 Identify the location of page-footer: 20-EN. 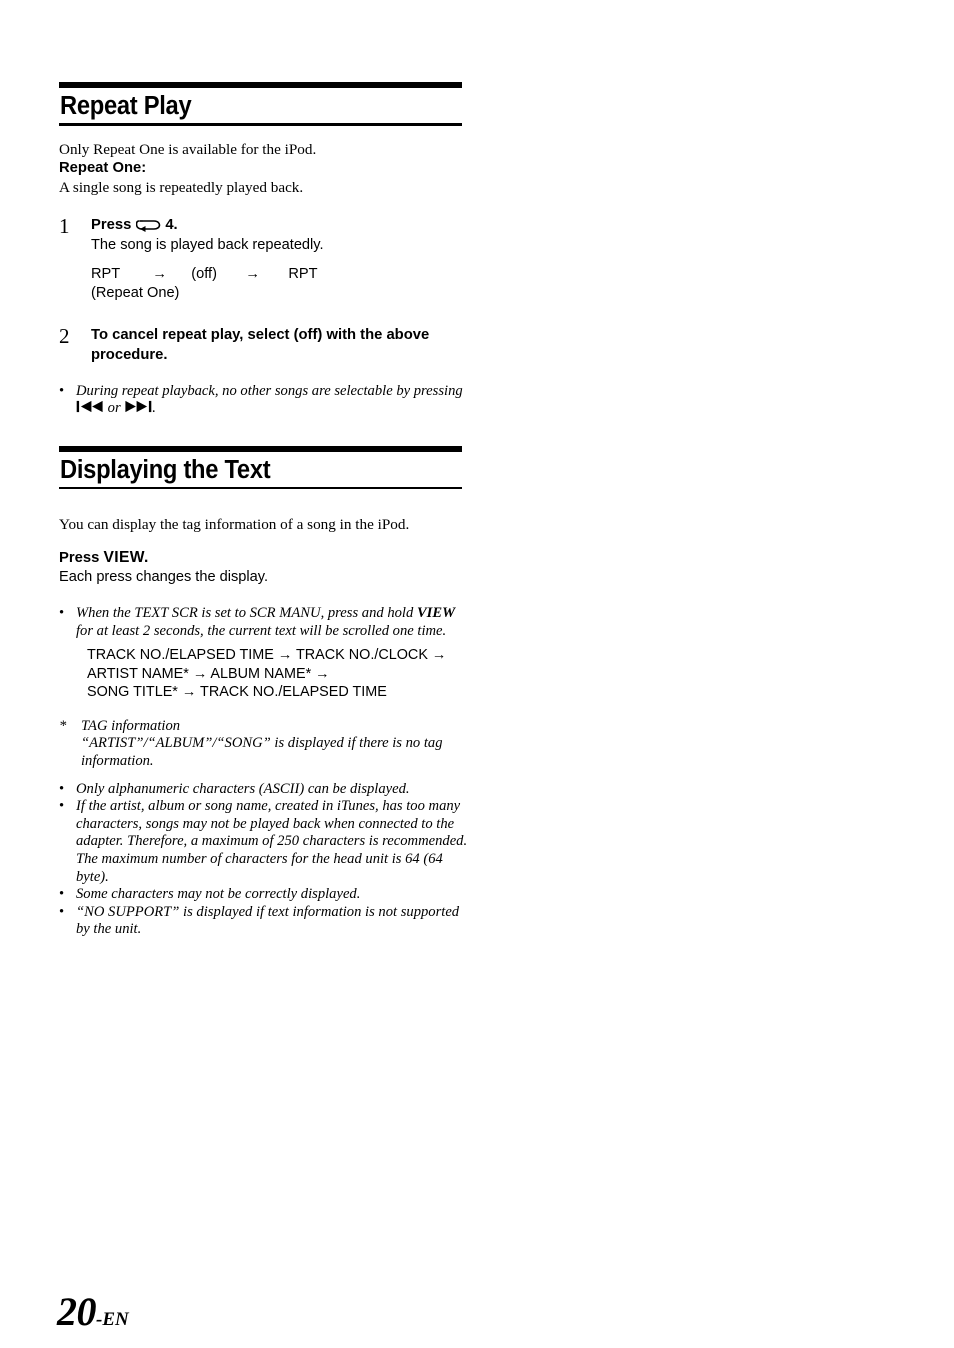
(93, 1311).